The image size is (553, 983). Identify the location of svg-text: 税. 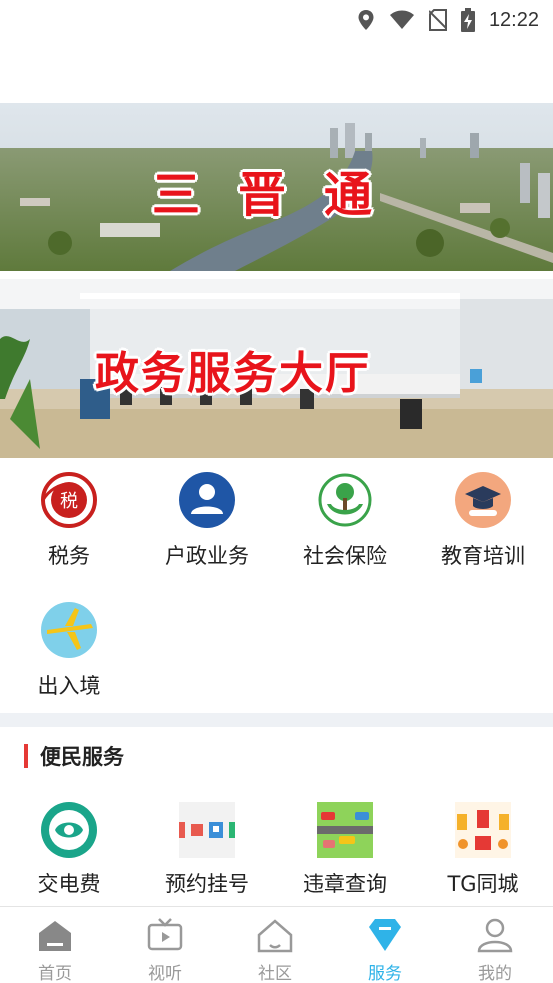
(69, 501).